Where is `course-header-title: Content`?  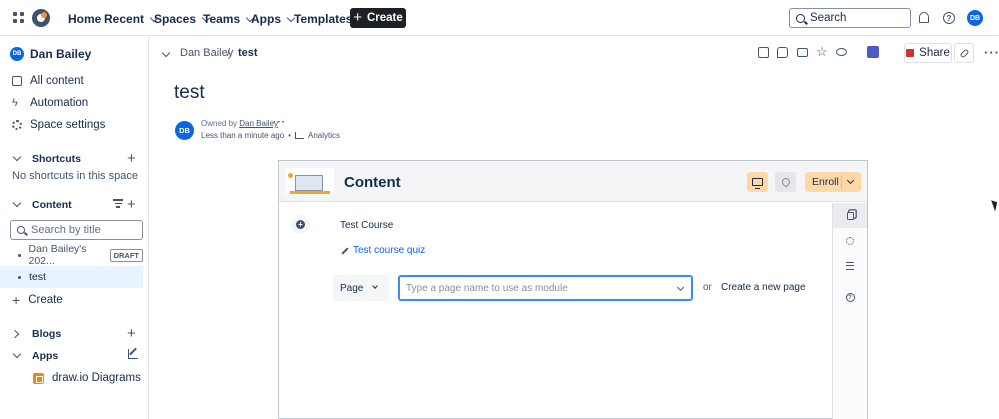
course-header-title: Content is located at coordinates (372, 182).